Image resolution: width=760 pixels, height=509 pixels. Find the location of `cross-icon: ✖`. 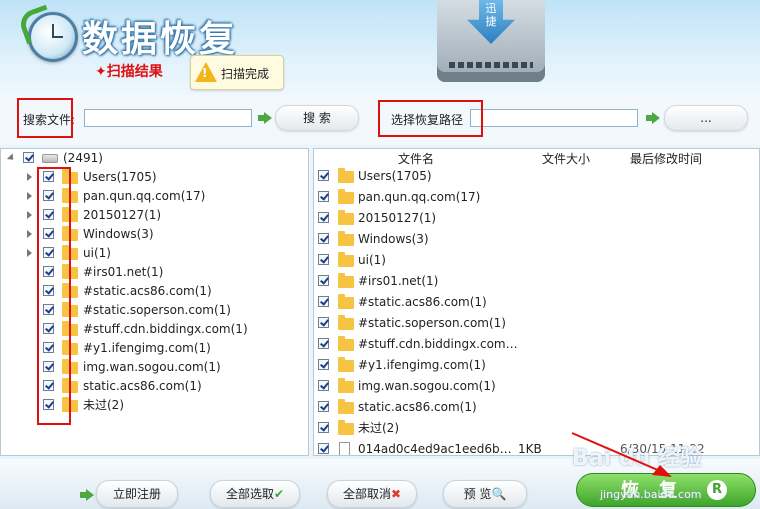

cross-icon: ✖ is located at coordinates (396, 494).